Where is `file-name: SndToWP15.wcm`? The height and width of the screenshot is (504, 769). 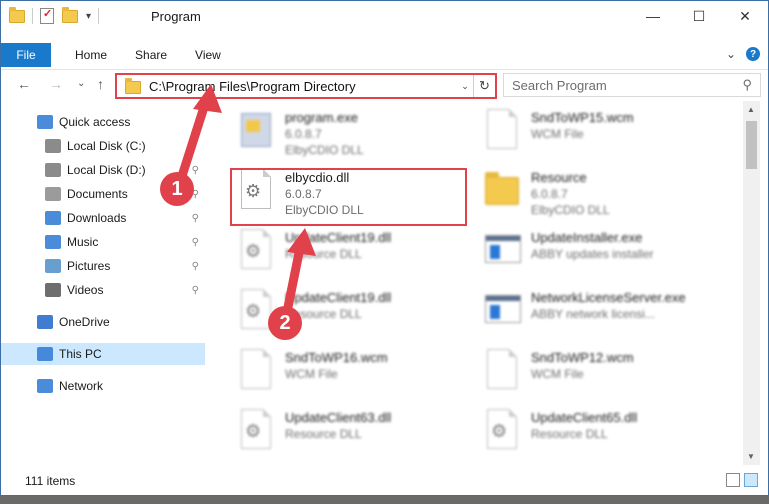 file-name: SndToWP15.wcm is located at coordinates (582, 117).